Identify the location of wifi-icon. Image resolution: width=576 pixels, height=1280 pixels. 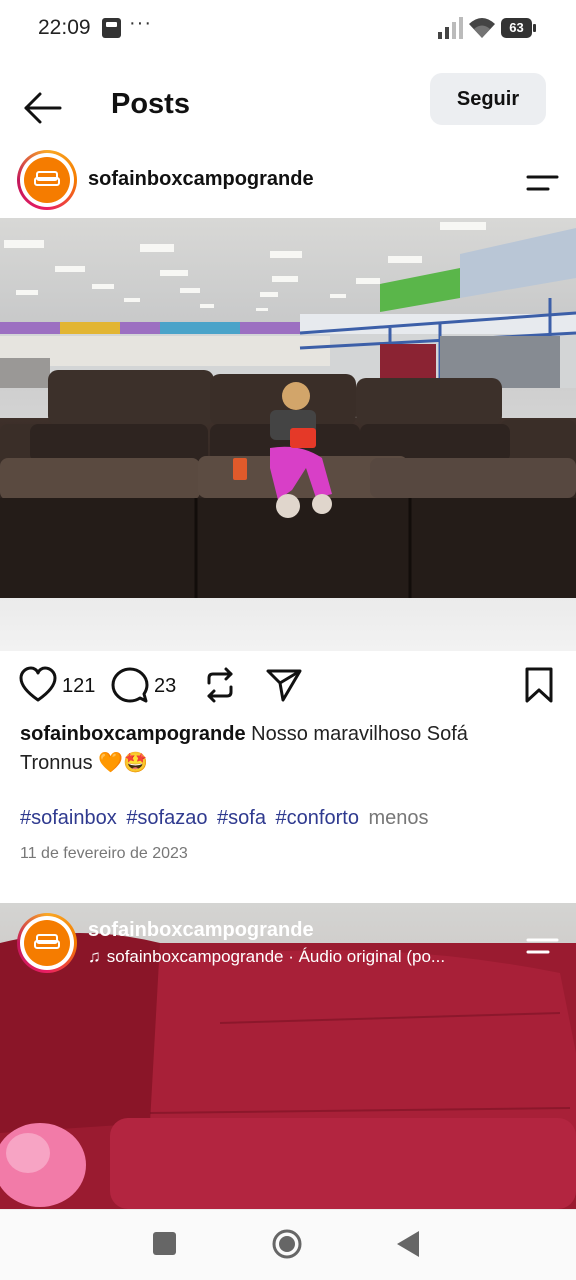
(482, 28).